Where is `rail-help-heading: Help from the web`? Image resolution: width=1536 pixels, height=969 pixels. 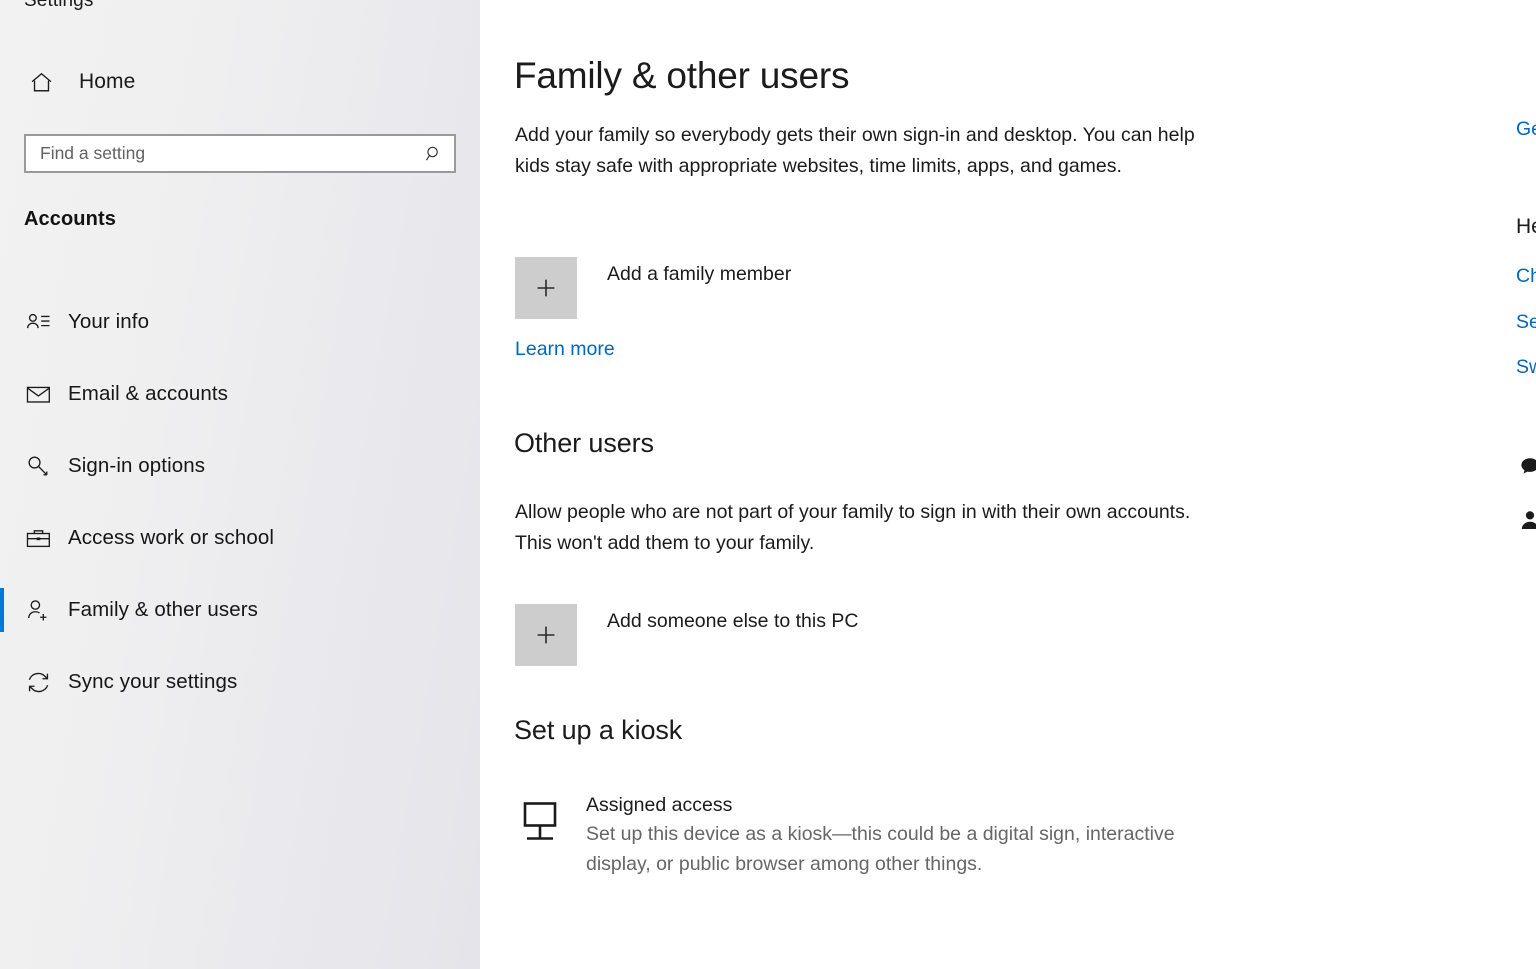
rail-help-heading: Help from the web is located at coordinates (1526, 226).